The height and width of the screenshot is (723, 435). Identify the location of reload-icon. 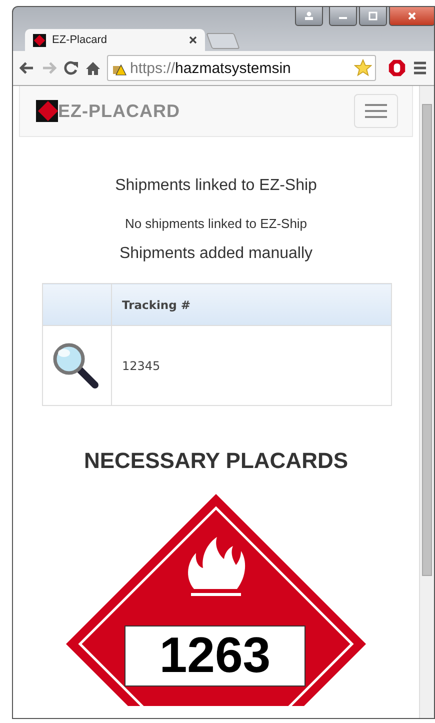
(71, 68).